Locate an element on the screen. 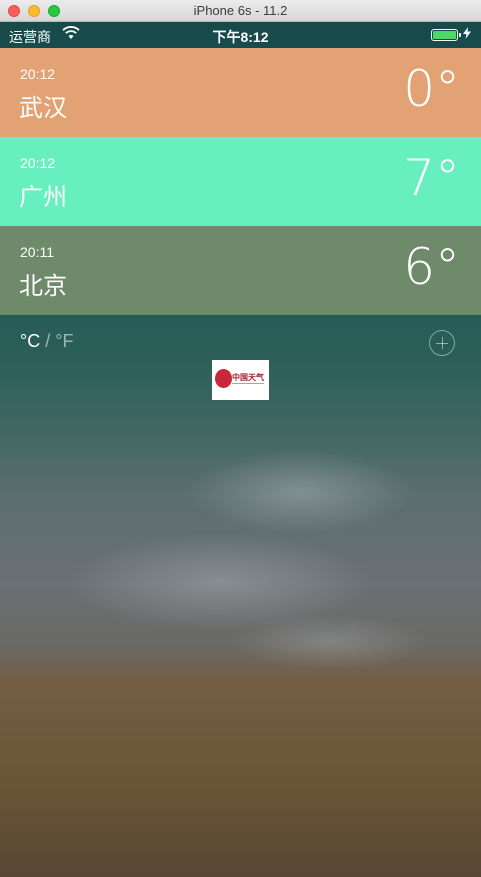 This screenshot has width=481, height=877. city-temperature: 6° is located at coordinates (431, 267).